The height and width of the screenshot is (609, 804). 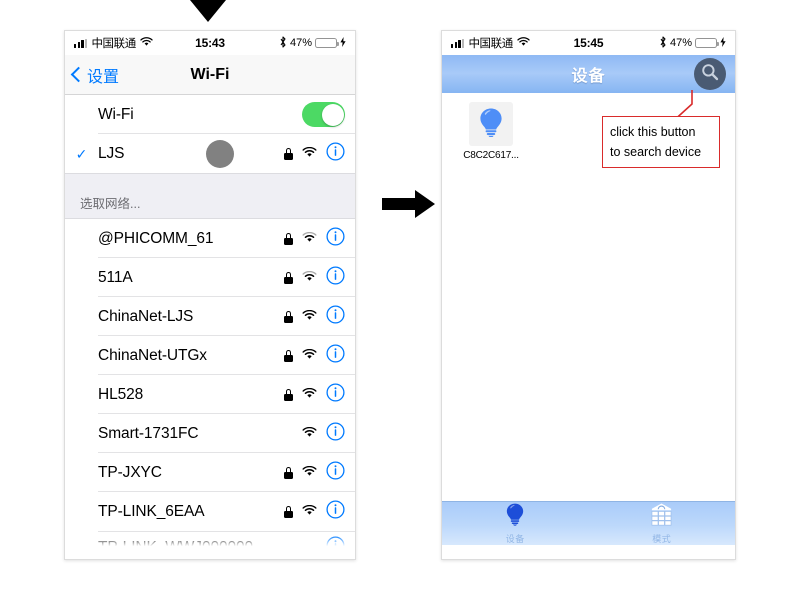 I want to click on tab-bar: 设备 模式, so click(x=588, y=523).